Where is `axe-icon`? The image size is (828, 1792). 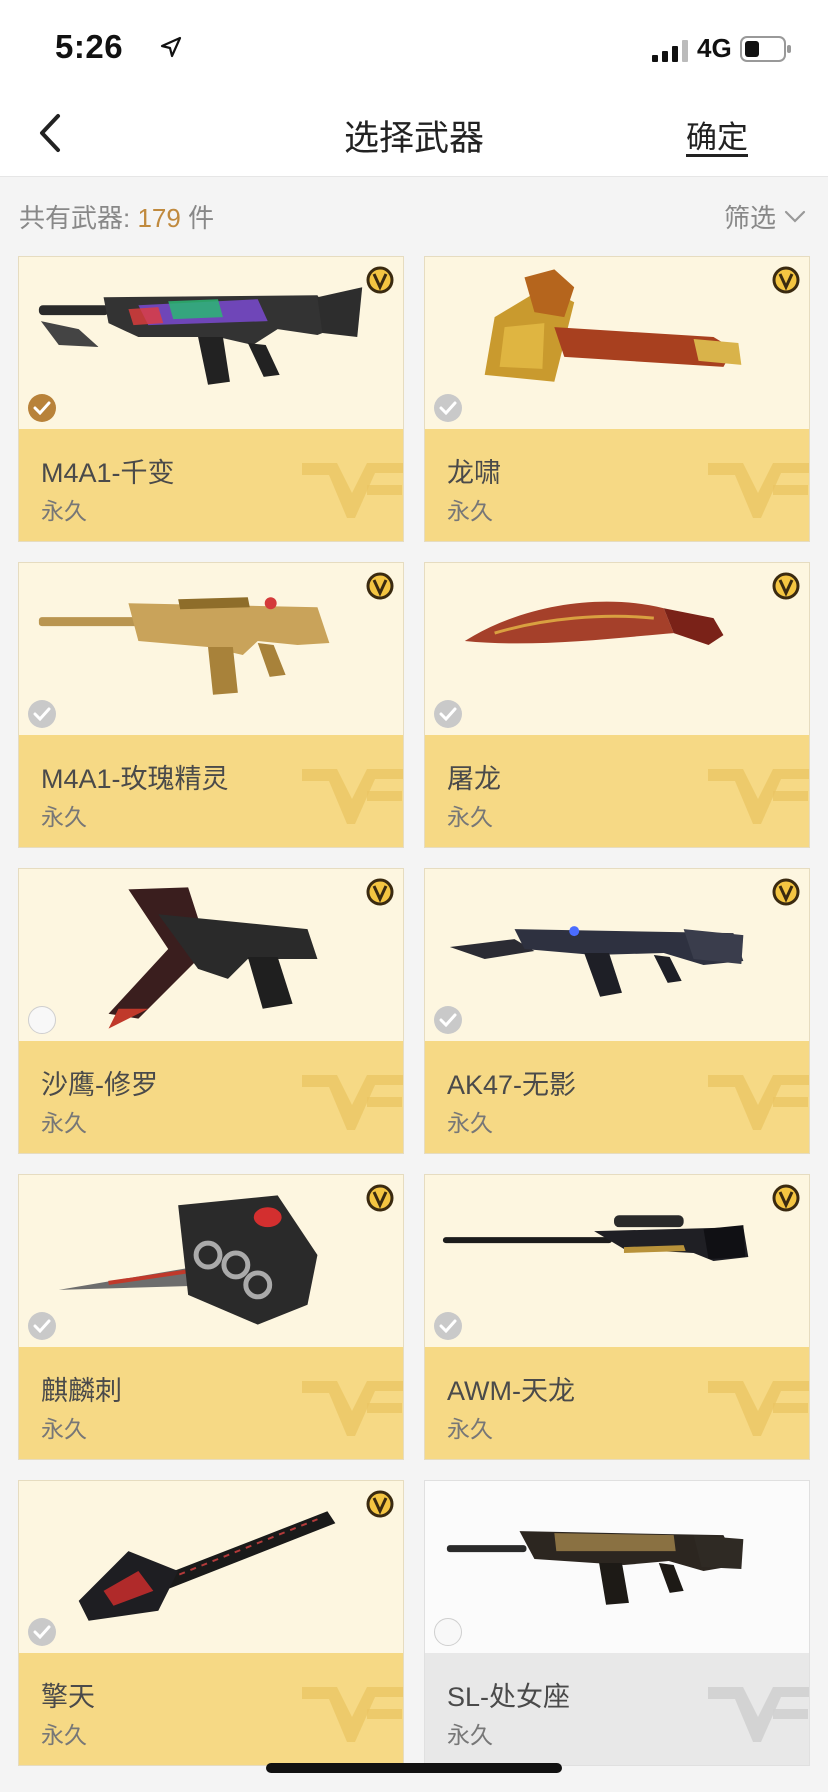 axe-icon is located at coordinates (613, 325).